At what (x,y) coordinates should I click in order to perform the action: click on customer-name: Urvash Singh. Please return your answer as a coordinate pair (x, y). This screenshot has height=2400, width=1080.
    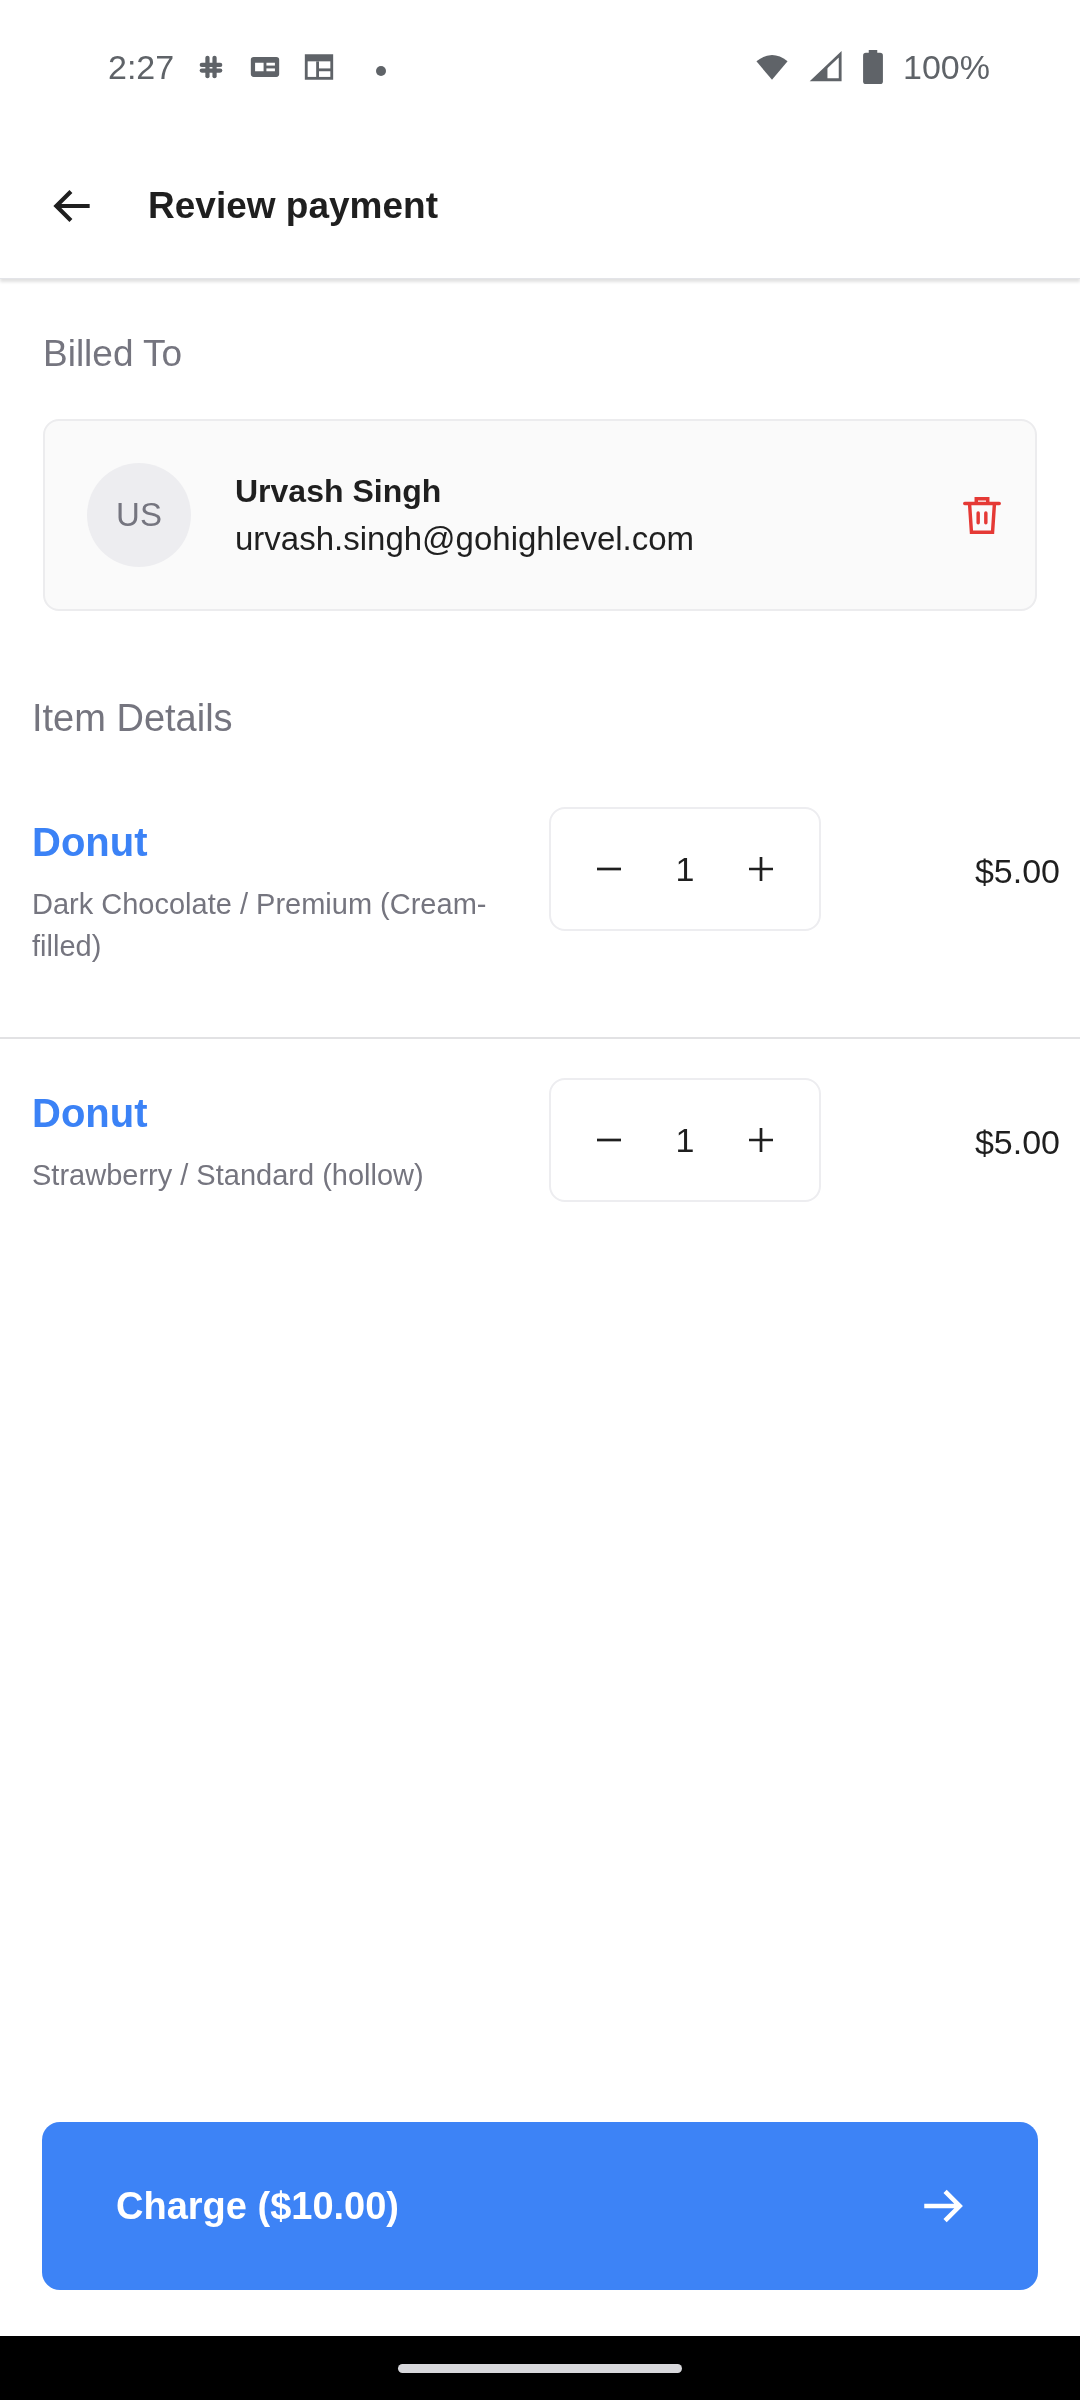
    Looking at the image, I should click on (339, 491).